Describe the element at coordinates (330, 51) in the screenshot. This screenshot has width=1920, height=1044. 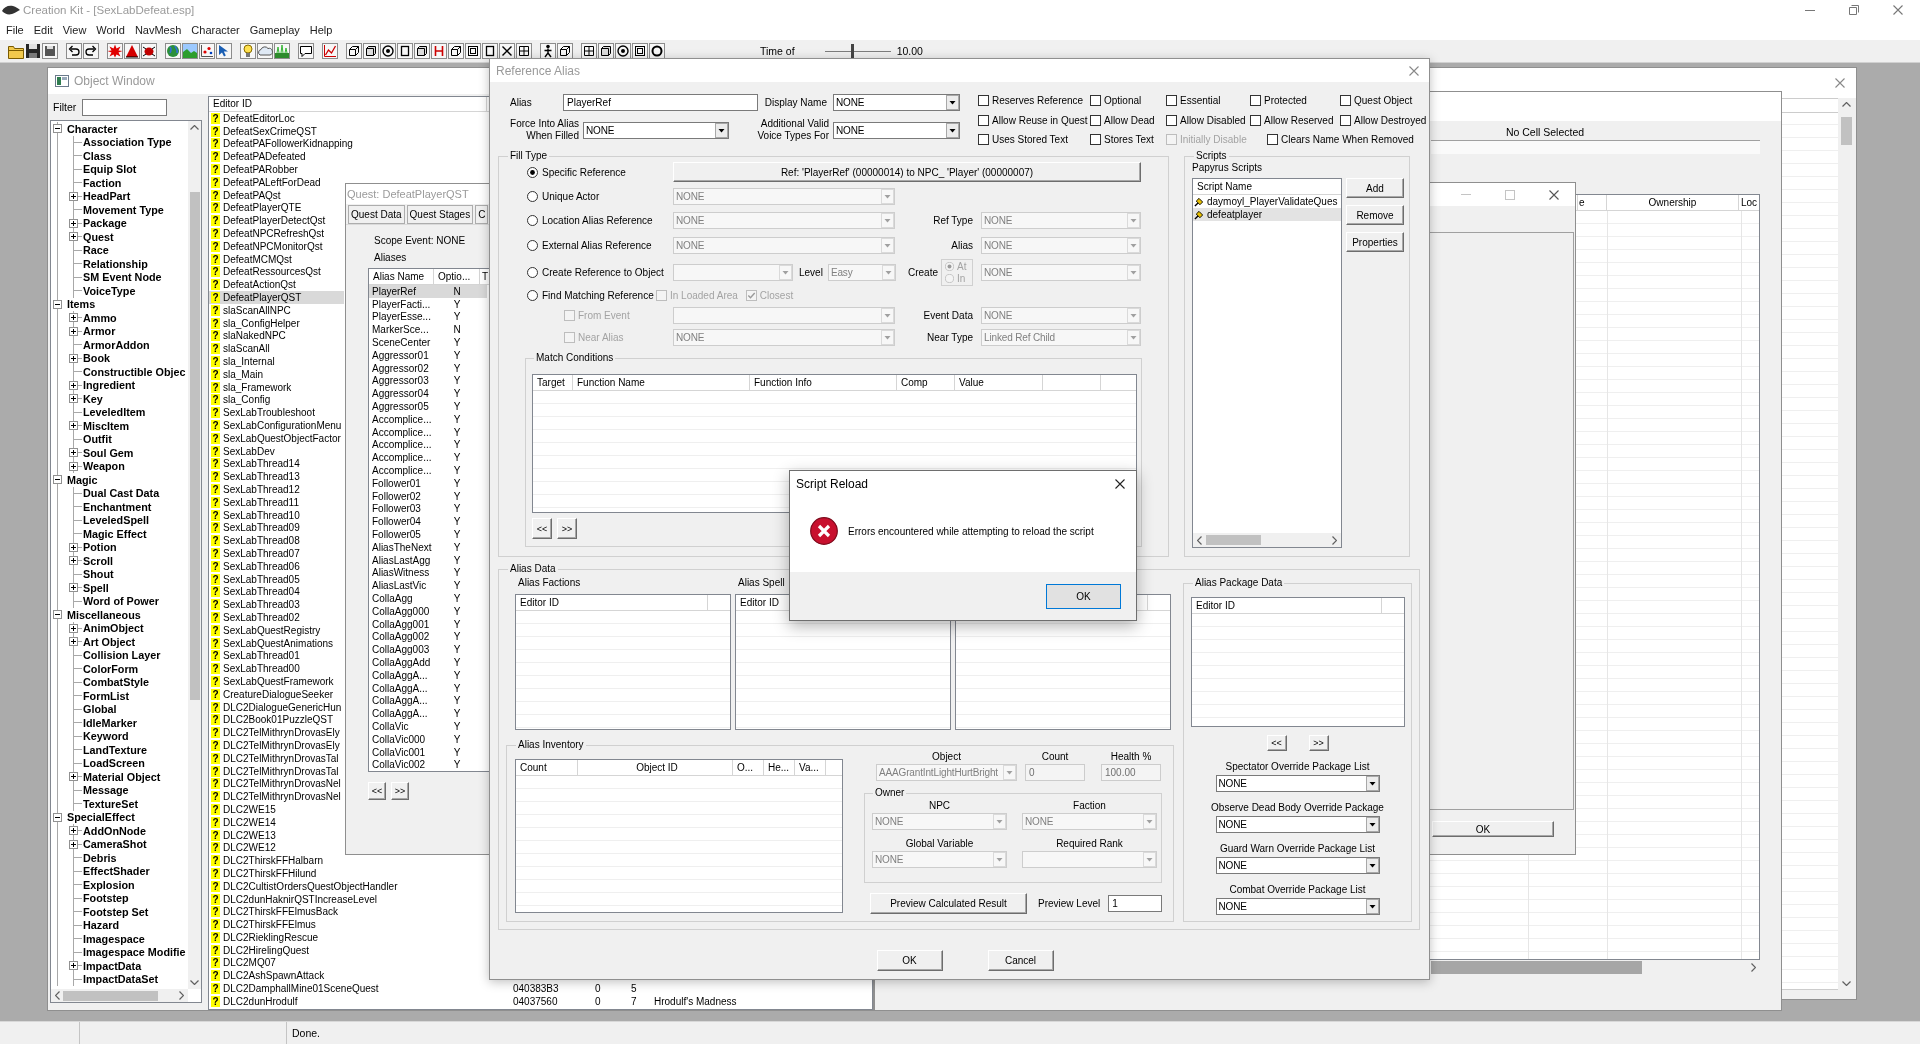
I see `graph-icon` at that location.